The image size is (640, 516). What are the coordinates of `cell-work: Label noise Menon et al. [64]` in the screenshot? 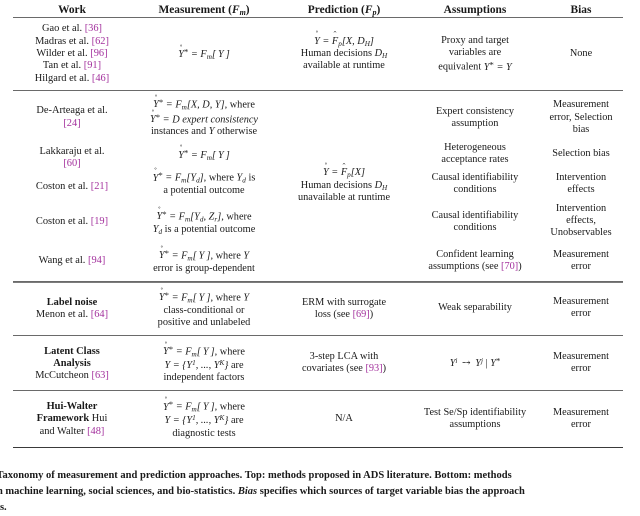 It's located at (72, 308).